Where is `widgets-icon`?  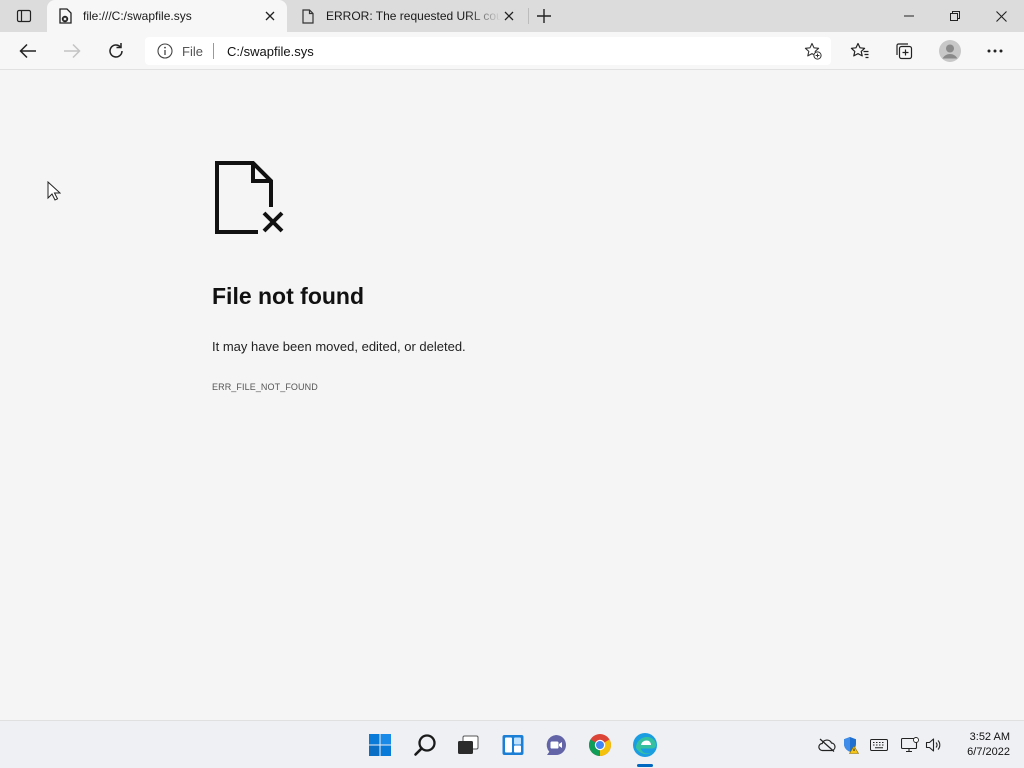 widgets-icon is located at coordinates (513, 745).